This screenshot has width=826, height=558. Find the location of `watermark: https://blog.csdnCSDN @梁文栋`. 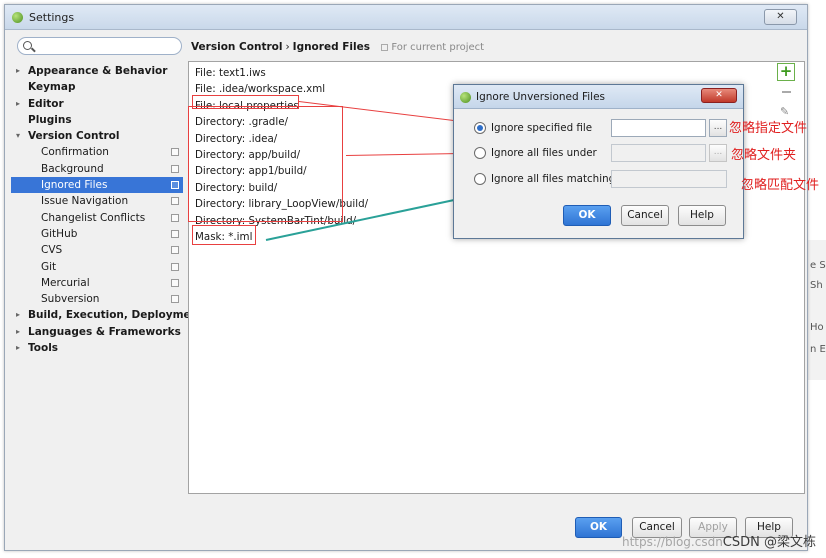

watermark: https://blog.csdnCSDN @梁文栋 is located at coordinates (719, 540).